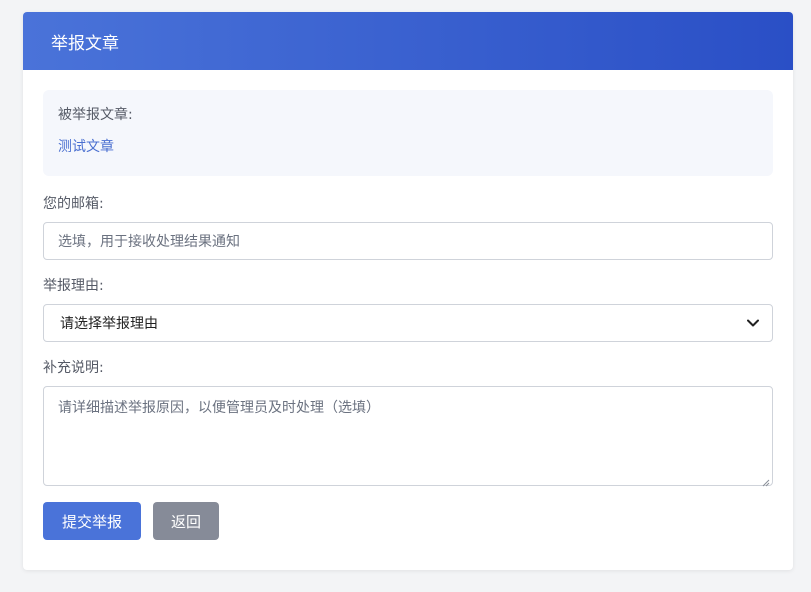 The width and height of the screenshot is (811, 592). Describe the element at coordinates (408, 133) in the screenshot. I see `reported-article-box: 被举报文章: 测试文章` at that location.